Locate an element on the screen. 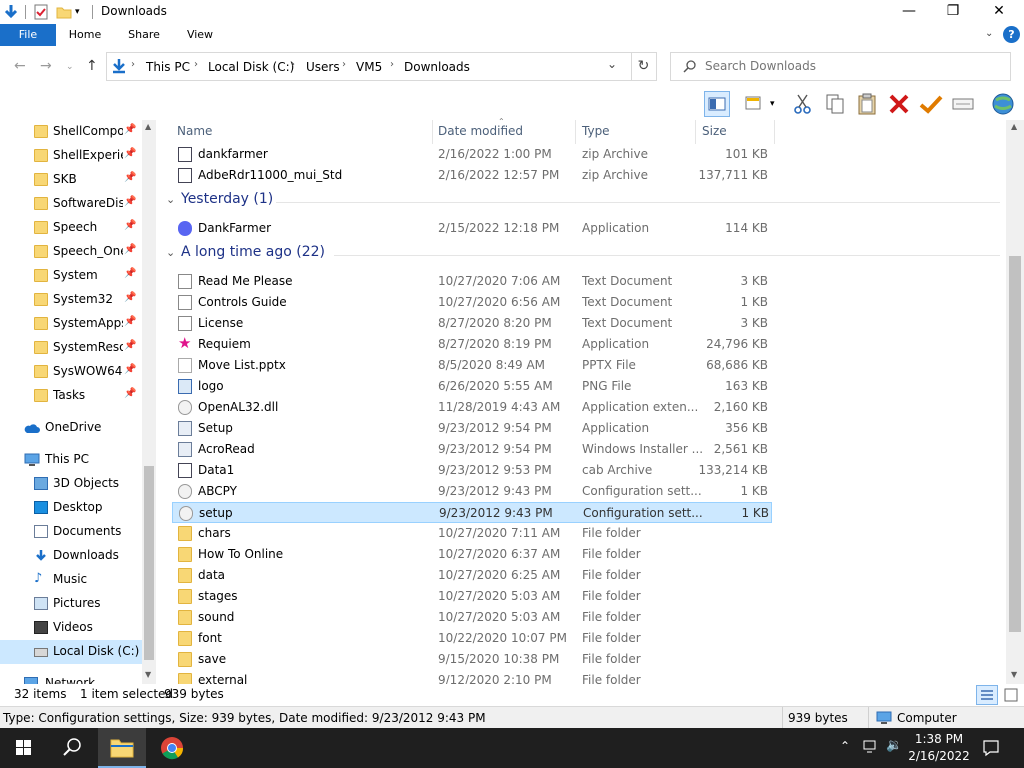 The height and width of the screenshot is (768, 1024). minimize-button: — is located at coordinates (909, 11).